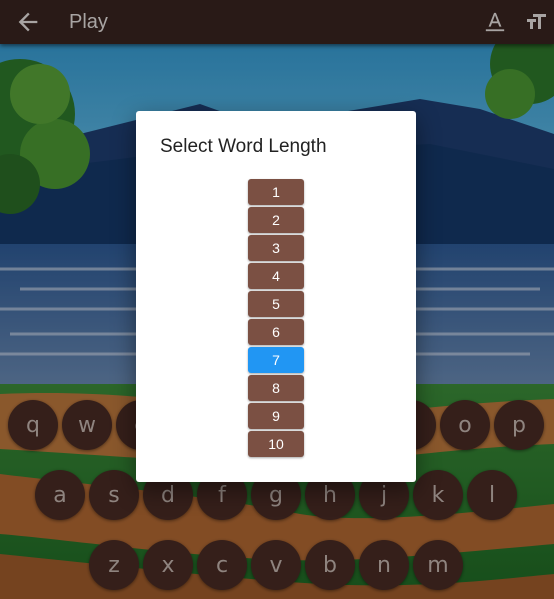  What do you see at coordinates (276, 248) in the screenshot?
I see `length-option-3: 3` at bounding box center [276, 248].